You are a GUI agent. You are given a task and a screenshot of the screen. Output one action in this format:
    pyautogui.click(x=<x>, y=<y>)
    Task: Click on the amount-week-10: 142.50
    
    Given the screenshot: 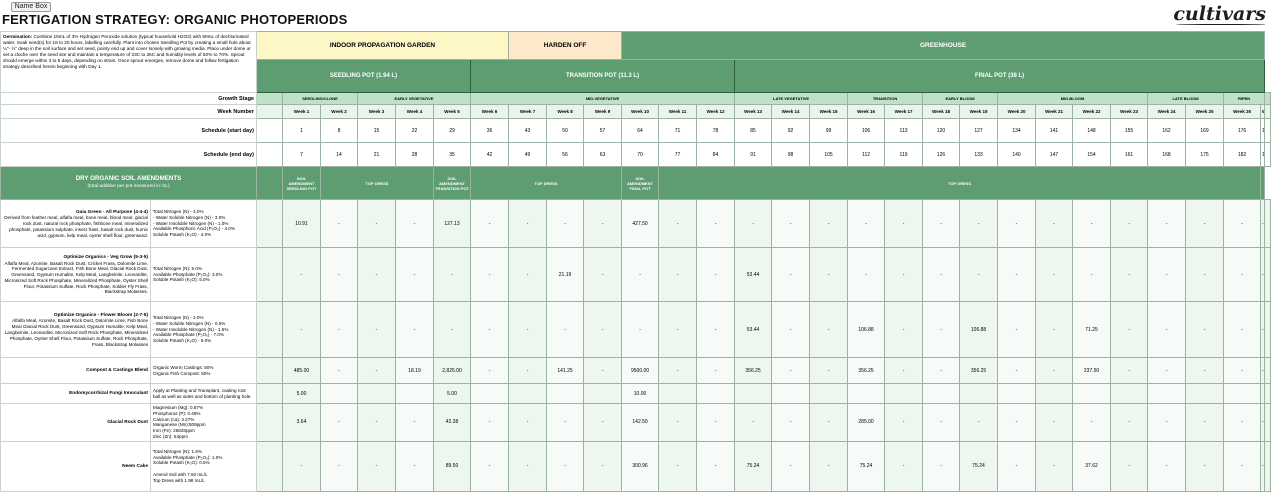 What is the action you would take?
    pyautogui.click(x=640, y=422)
    